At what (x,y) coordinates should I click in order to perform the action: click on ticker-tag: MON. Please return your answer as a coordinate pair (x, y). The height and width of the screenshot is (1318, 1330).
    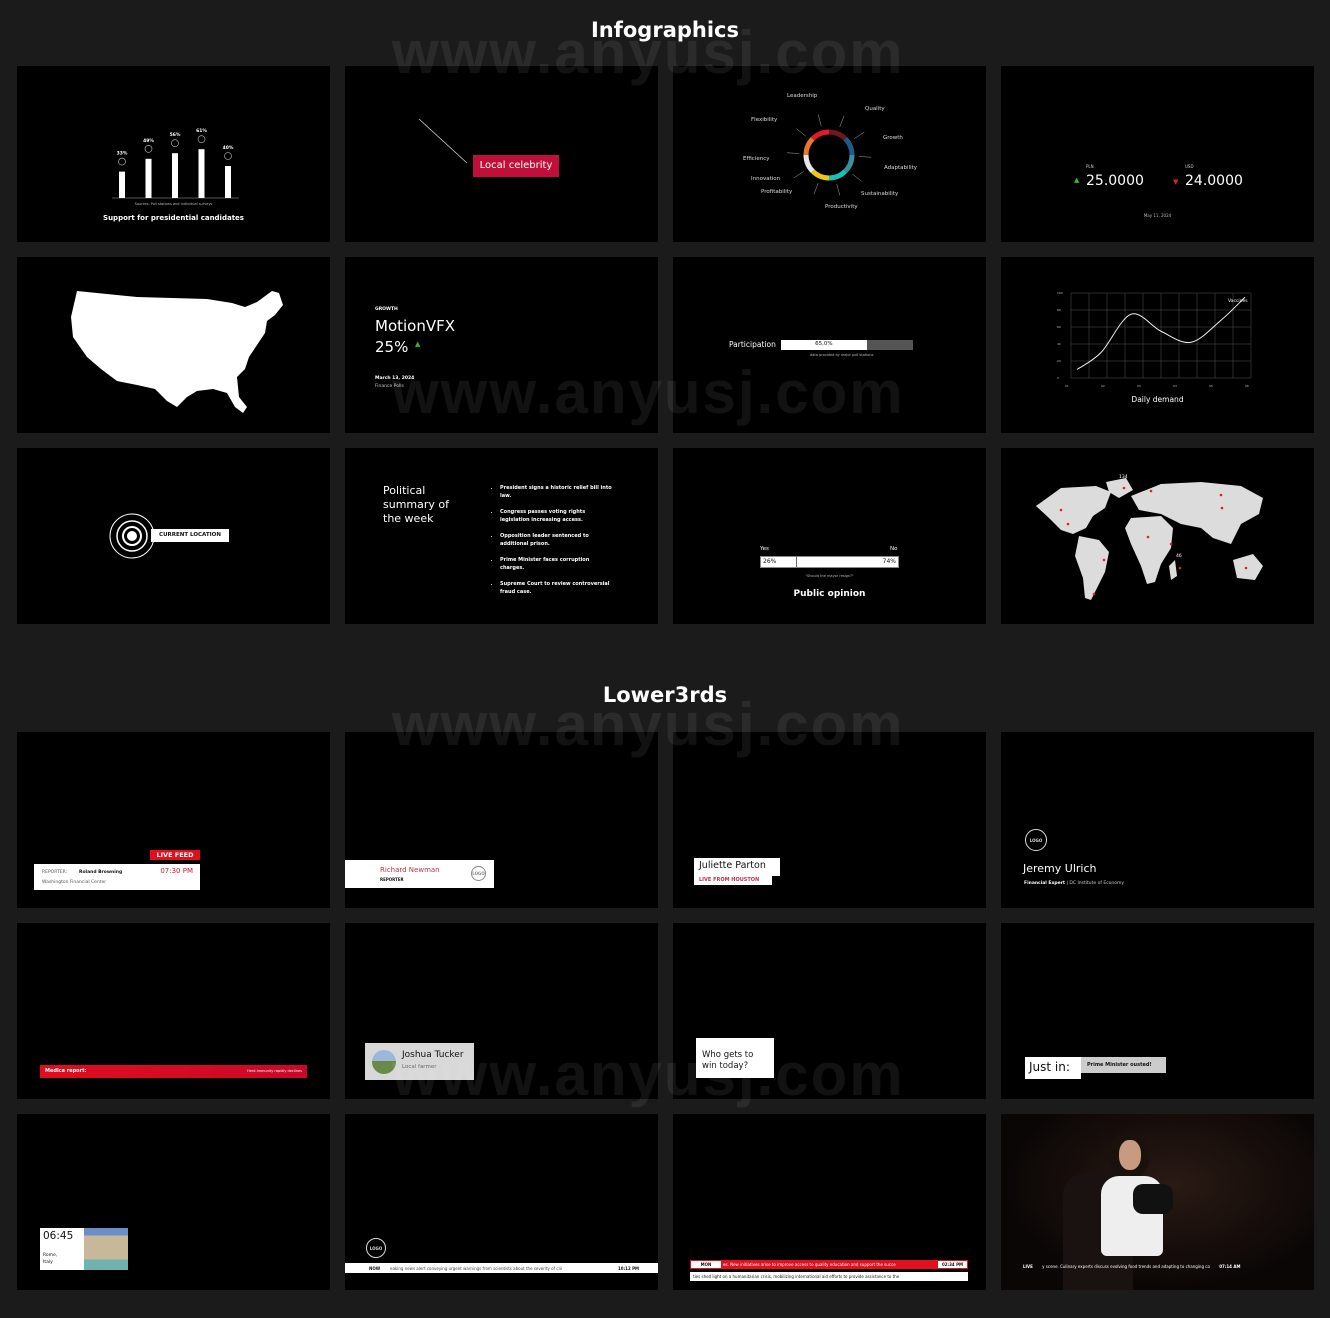
    Looking at the image, I should click on (706, 1264).